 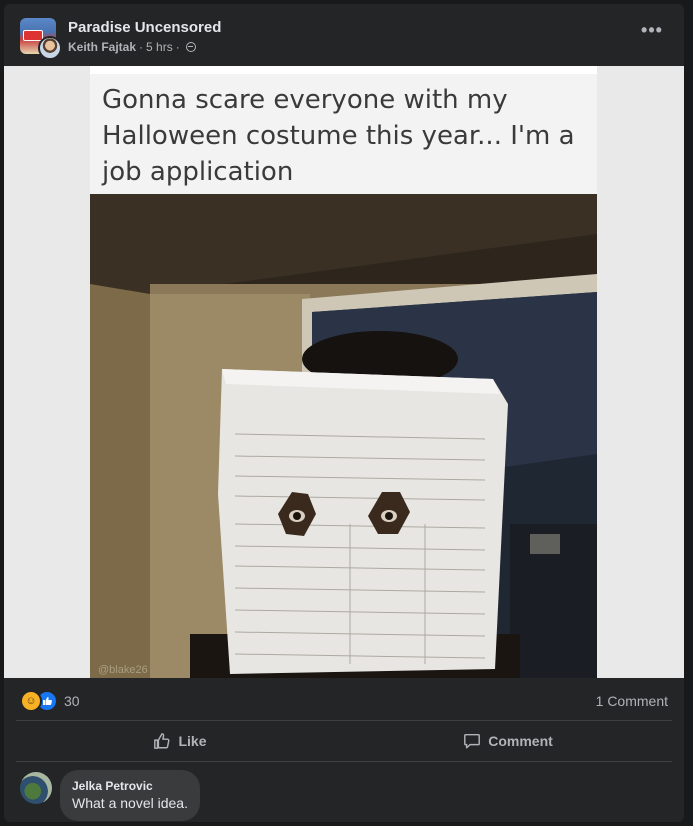 I want to click on comment-bubble: Jelka Petrovic What a novel idea., so click(x=130, y=795).